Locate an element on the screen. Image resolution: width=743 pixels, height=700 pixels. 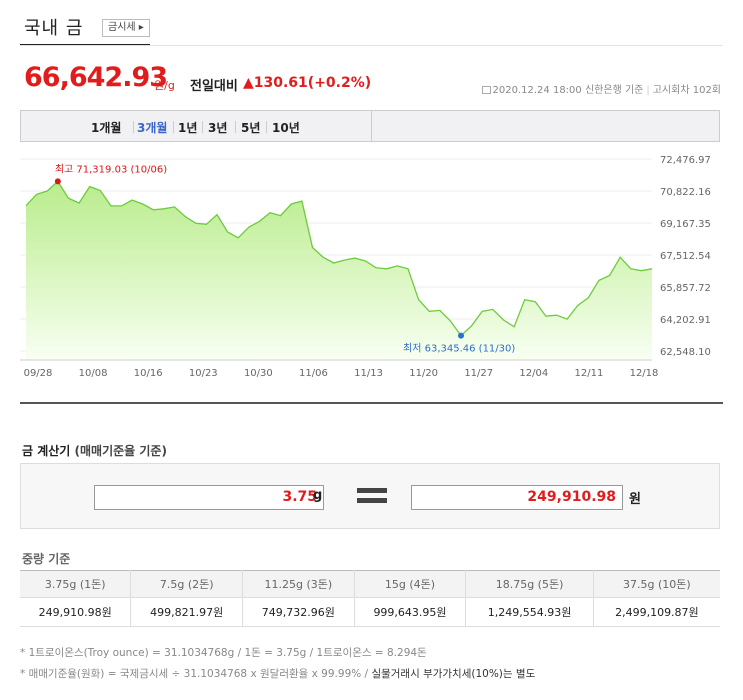
weight-header: 3.75g (1돈) is located at coordinates (76, 584).